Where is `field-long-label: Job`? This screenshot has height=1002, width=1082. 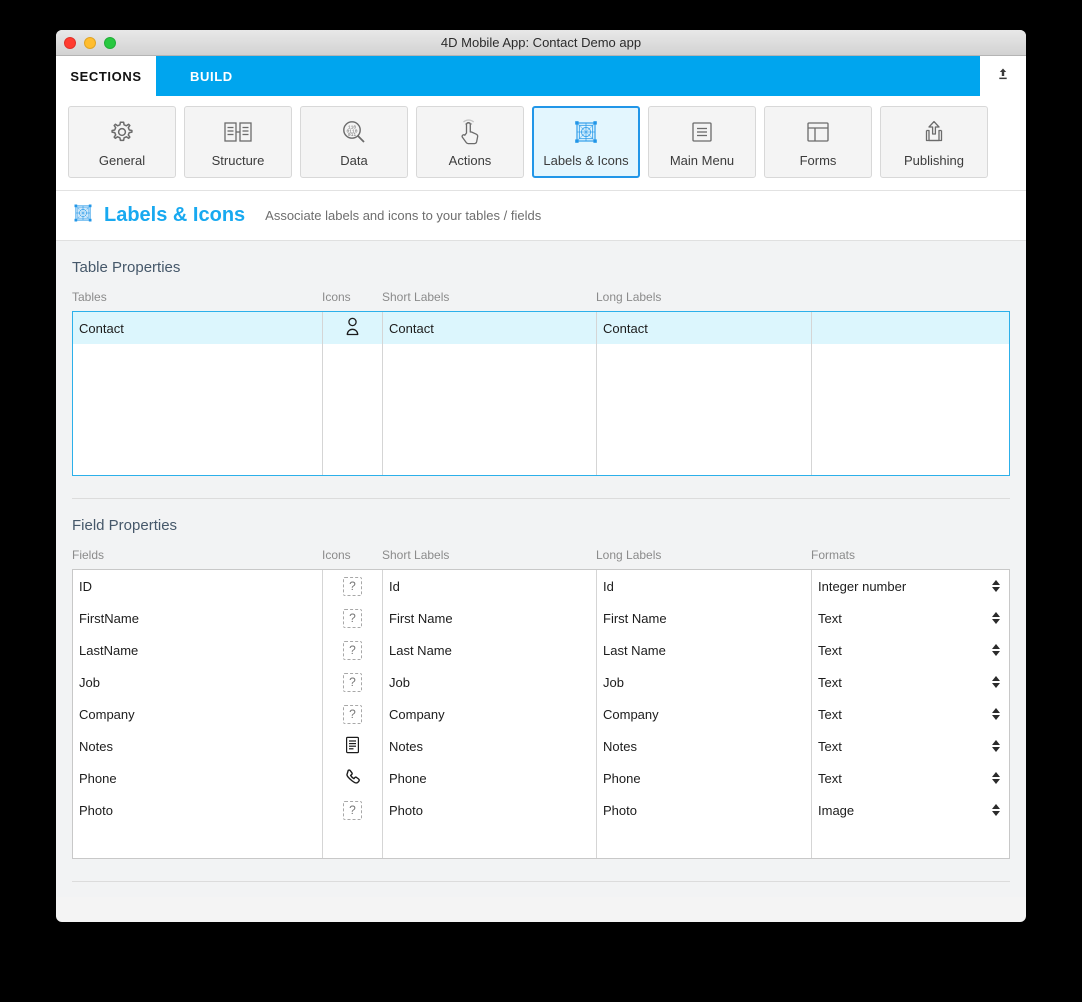 field-long-label: Job is located at coordinates (704, 682).